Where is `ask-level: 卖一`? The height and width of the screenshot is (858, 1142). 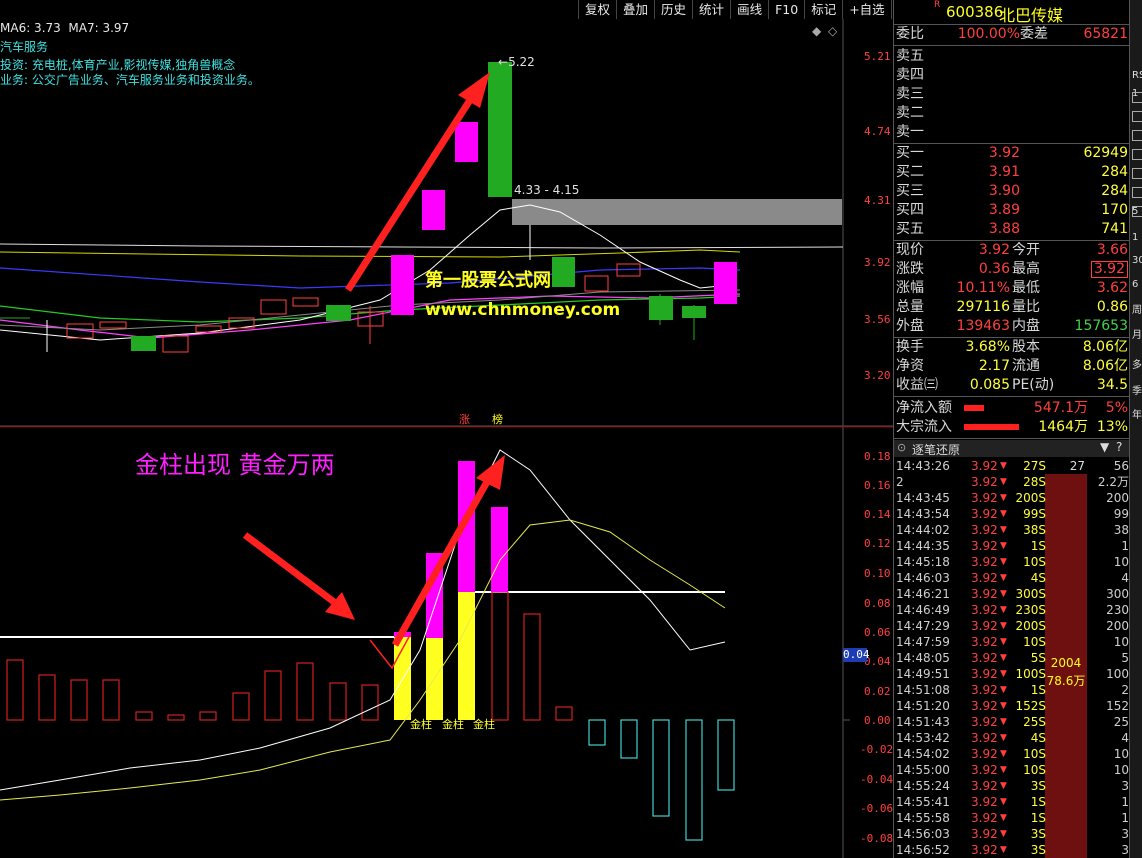
ask-level: 卖一 is located at coordinates (910, 132).